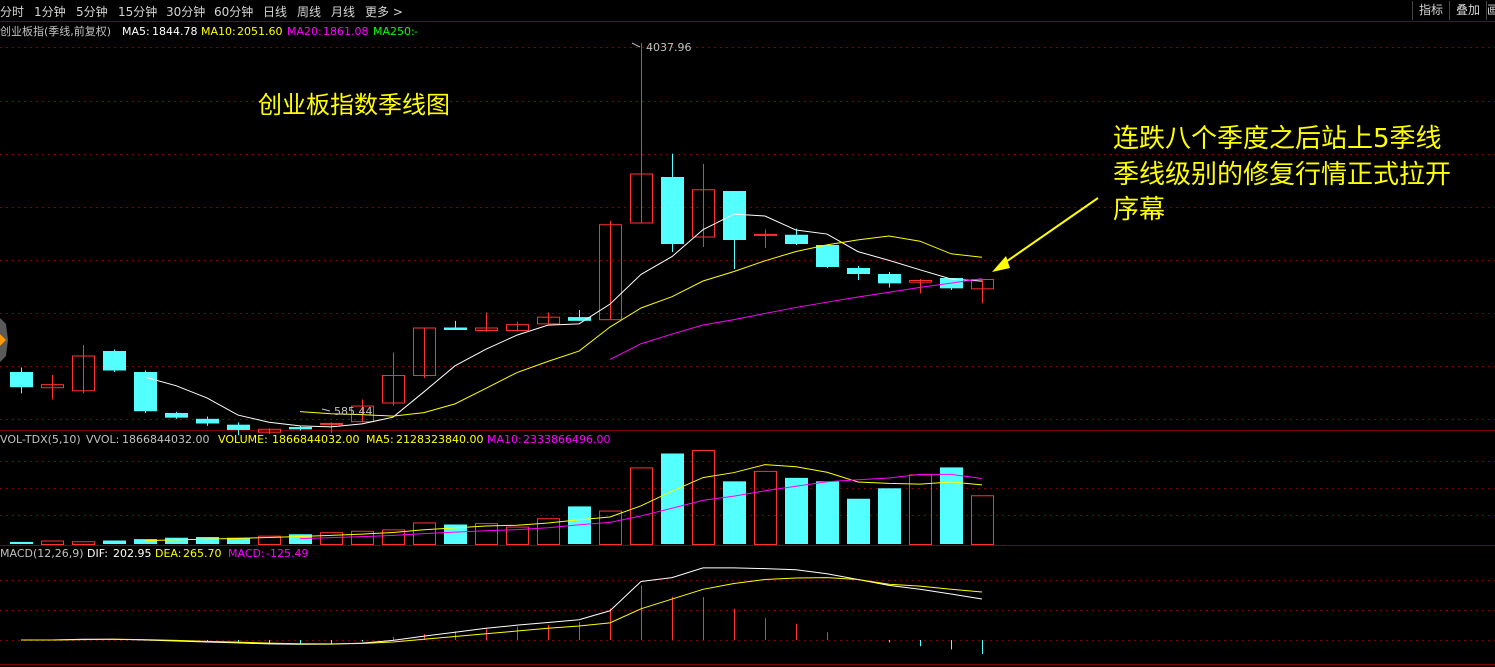 Image resolution: width=1495 pixels, height=667 pixels. What do you see at coordinates (42, 553) in the screenshot?
I see `macd-indicator: MACD(12,26,9)` at bounding box center [42, 553].